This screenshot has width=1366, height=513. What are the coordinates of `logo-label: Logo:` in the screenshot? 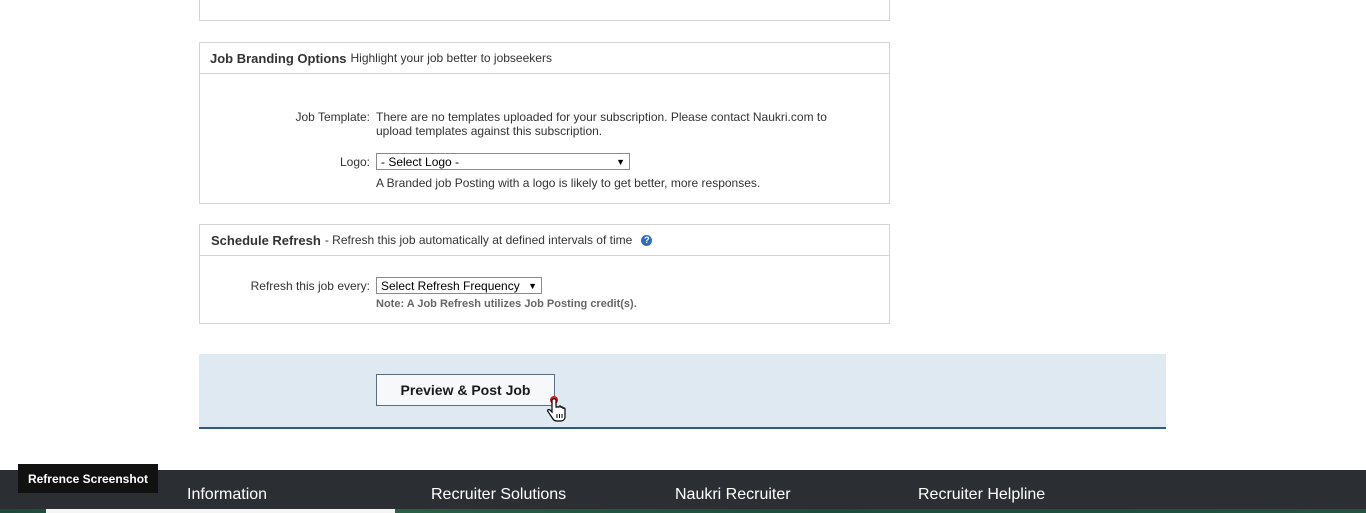 It's located at (354, 162).